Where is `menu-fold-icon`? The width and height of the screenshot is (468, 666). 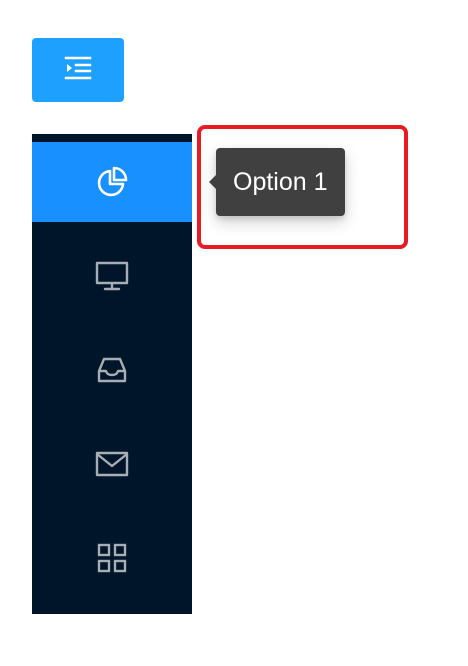 menu-fold-icon is located at coordinates (78, 70).